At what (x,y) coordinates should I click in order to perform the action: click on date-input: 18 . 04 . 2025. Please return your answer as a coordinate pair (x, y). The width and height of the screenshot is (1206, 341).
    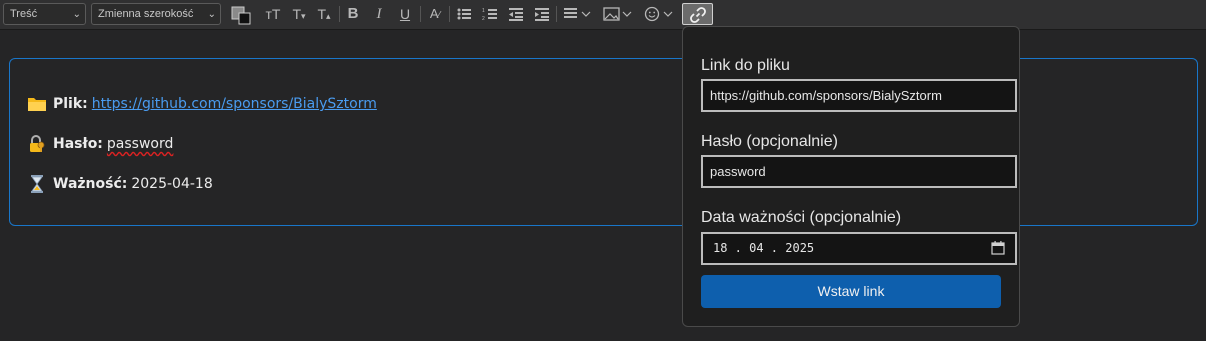
    Looking at the image, I should click on (859, 248).